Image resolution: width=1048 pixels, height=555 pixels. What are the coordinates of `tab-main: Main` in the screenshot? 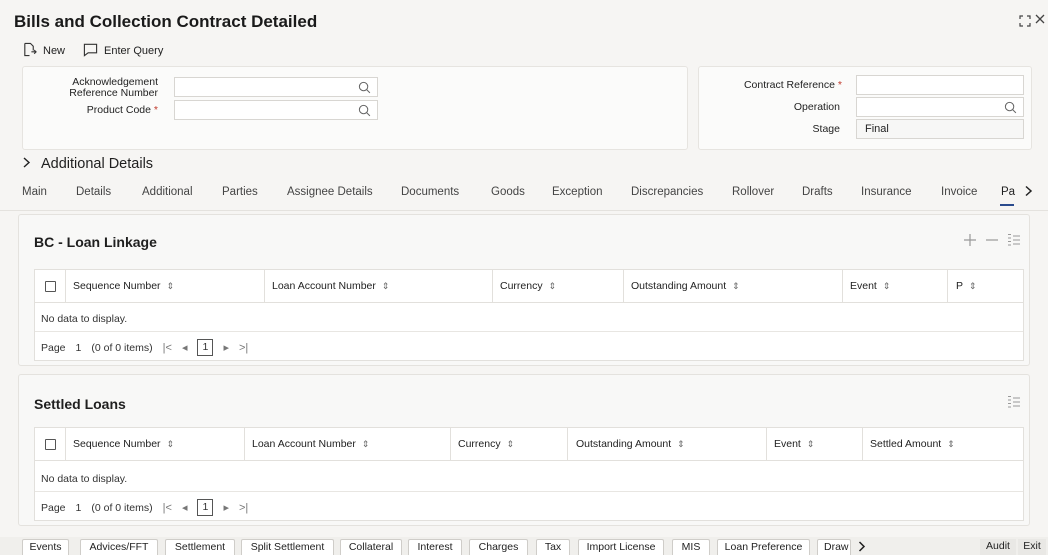 It's located at (34, 192).